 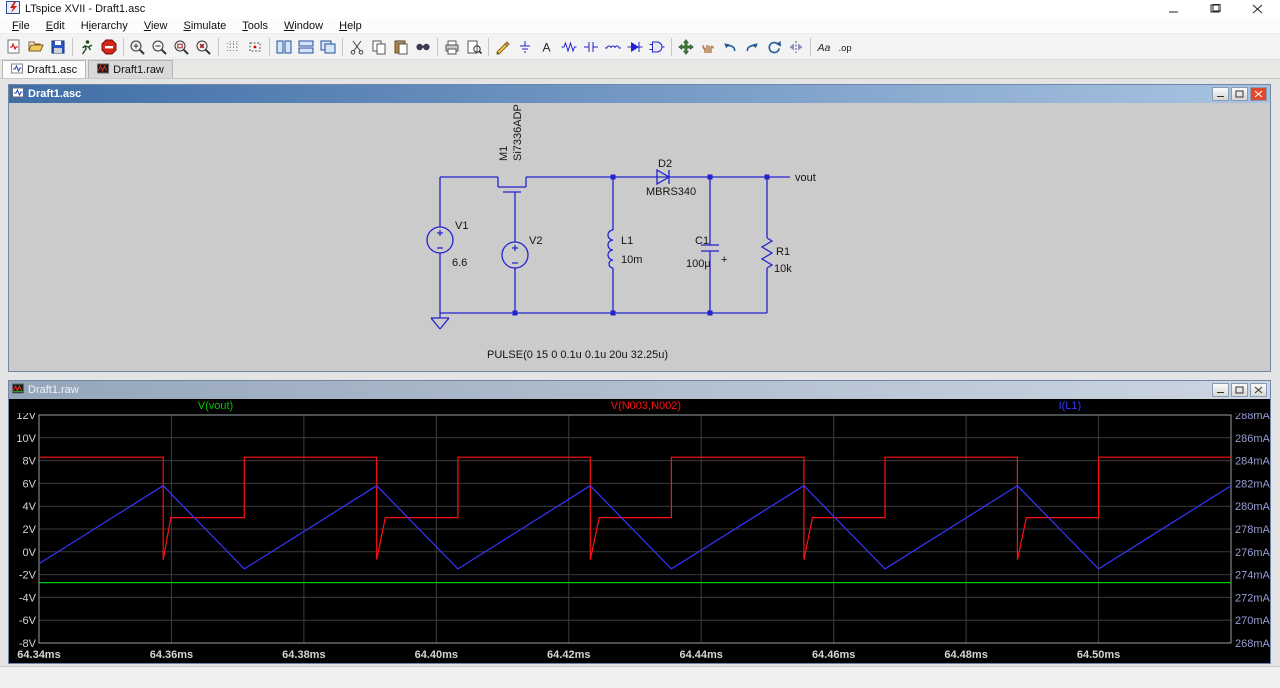 I want to click on zoom-full-icon, so click(x=204, y=47).